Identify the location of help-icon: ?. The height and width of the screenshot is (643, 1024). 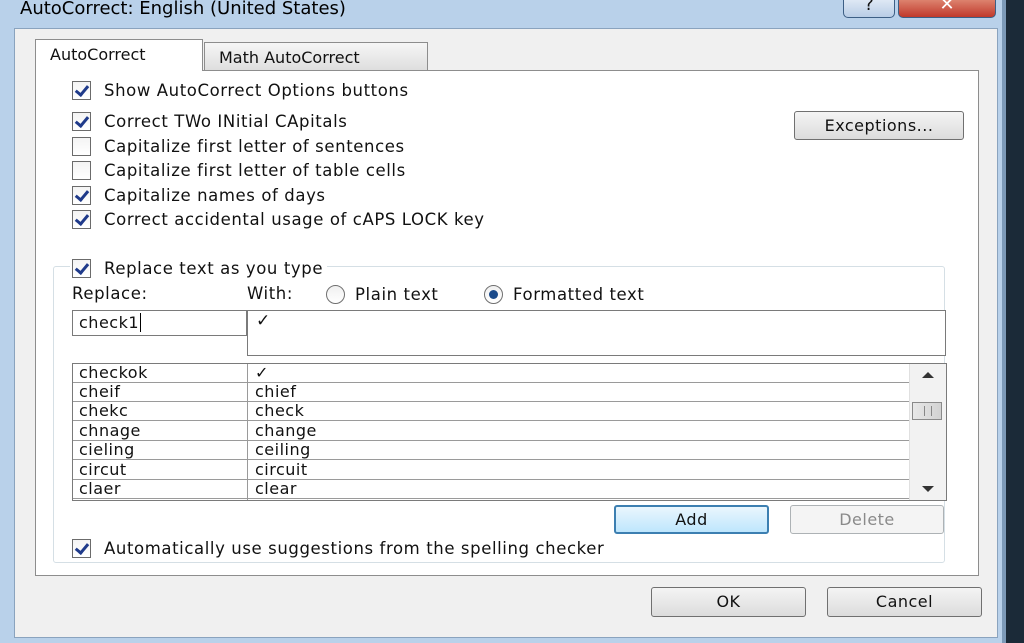
(869, 7).